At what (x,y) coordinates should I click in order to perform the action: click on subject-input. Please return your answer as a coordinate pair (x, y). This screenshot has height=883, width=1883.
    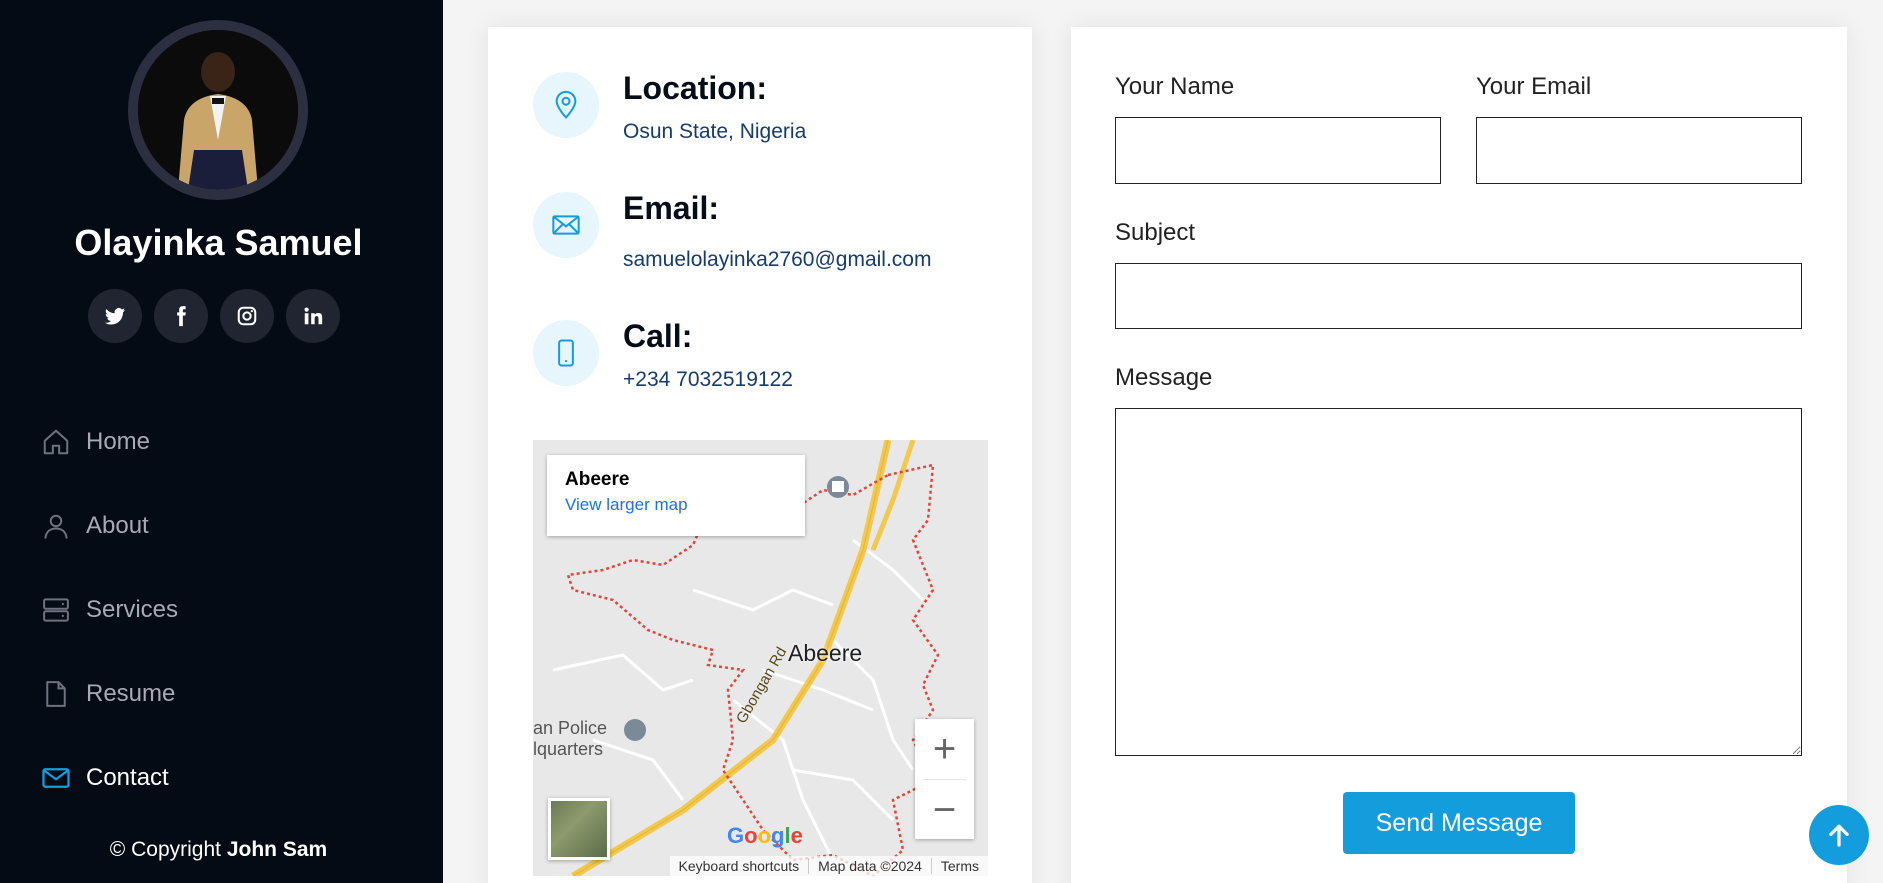
    Looking at the image, I should click on (1458, 296).